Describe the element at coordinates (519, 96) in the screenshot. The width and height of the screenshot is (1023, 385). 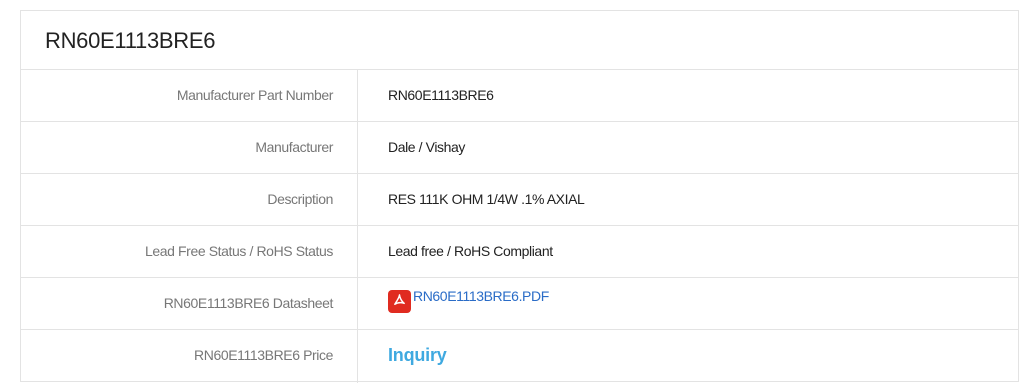
I see `table-row: Manufacturer Part Number RN60E1113BRE6` at that location.